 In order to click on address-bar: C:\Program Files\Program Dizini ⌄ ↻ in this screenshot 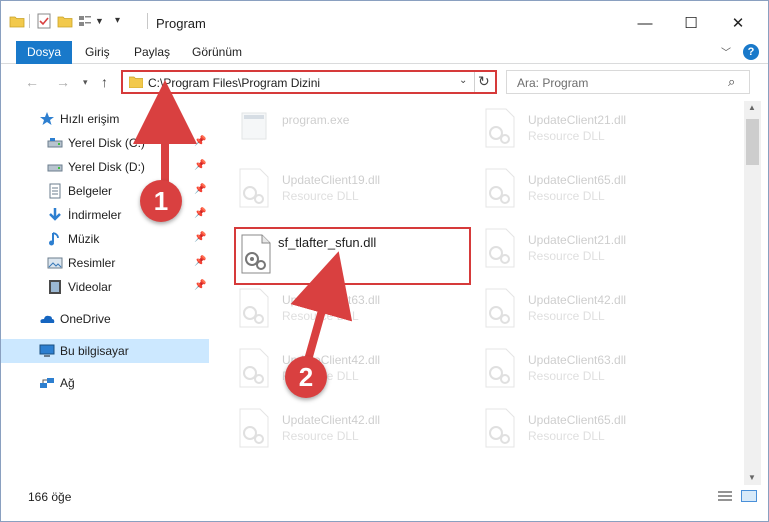, I will do `click(309, 82)`.